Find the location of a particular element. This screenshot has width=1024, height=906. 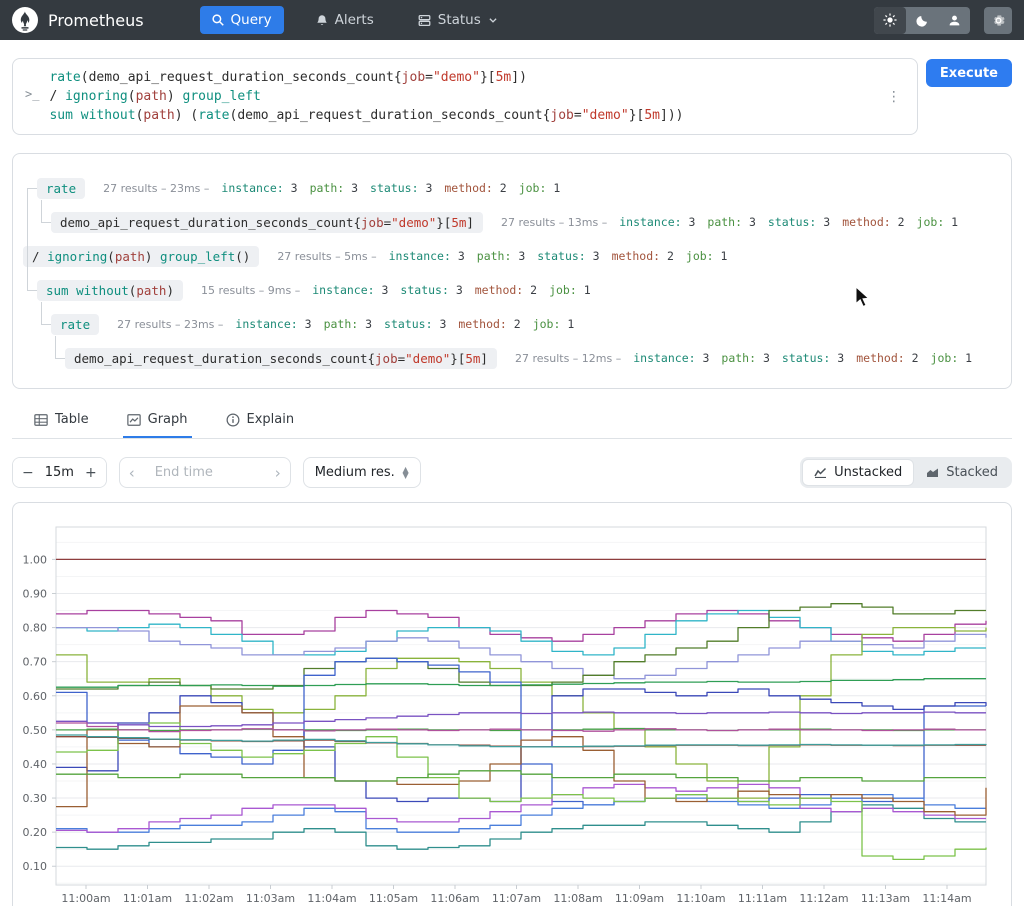

range-decrease-button: − is located at coordinates (28, 472).